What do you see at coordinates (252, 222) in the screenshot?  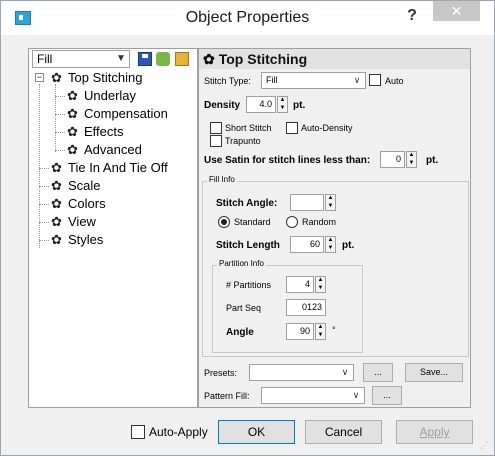 I see `standard-label: Standard` at bounding box center [252, 222].